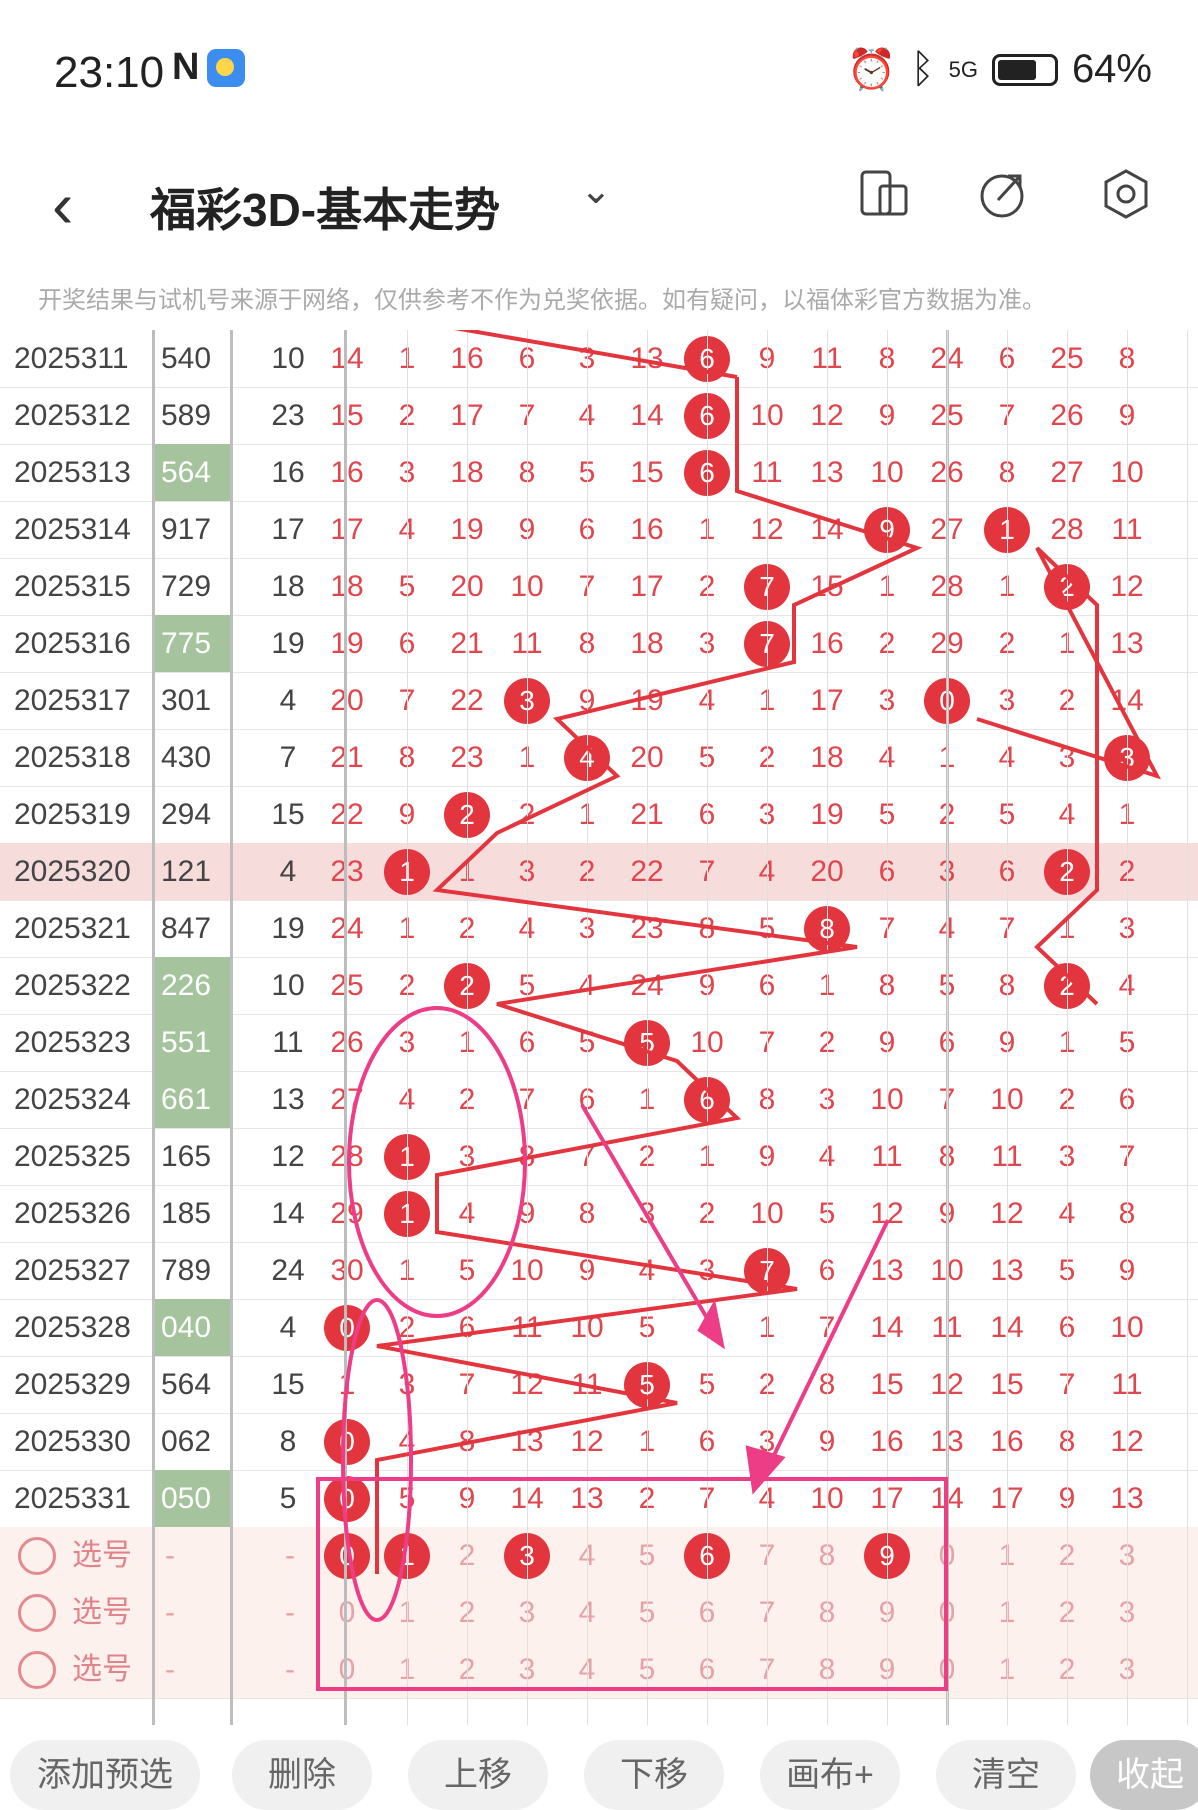  Describe the element at coordinates (347, 928) in the screenshot. I see `digit-cell: 24` at that location.